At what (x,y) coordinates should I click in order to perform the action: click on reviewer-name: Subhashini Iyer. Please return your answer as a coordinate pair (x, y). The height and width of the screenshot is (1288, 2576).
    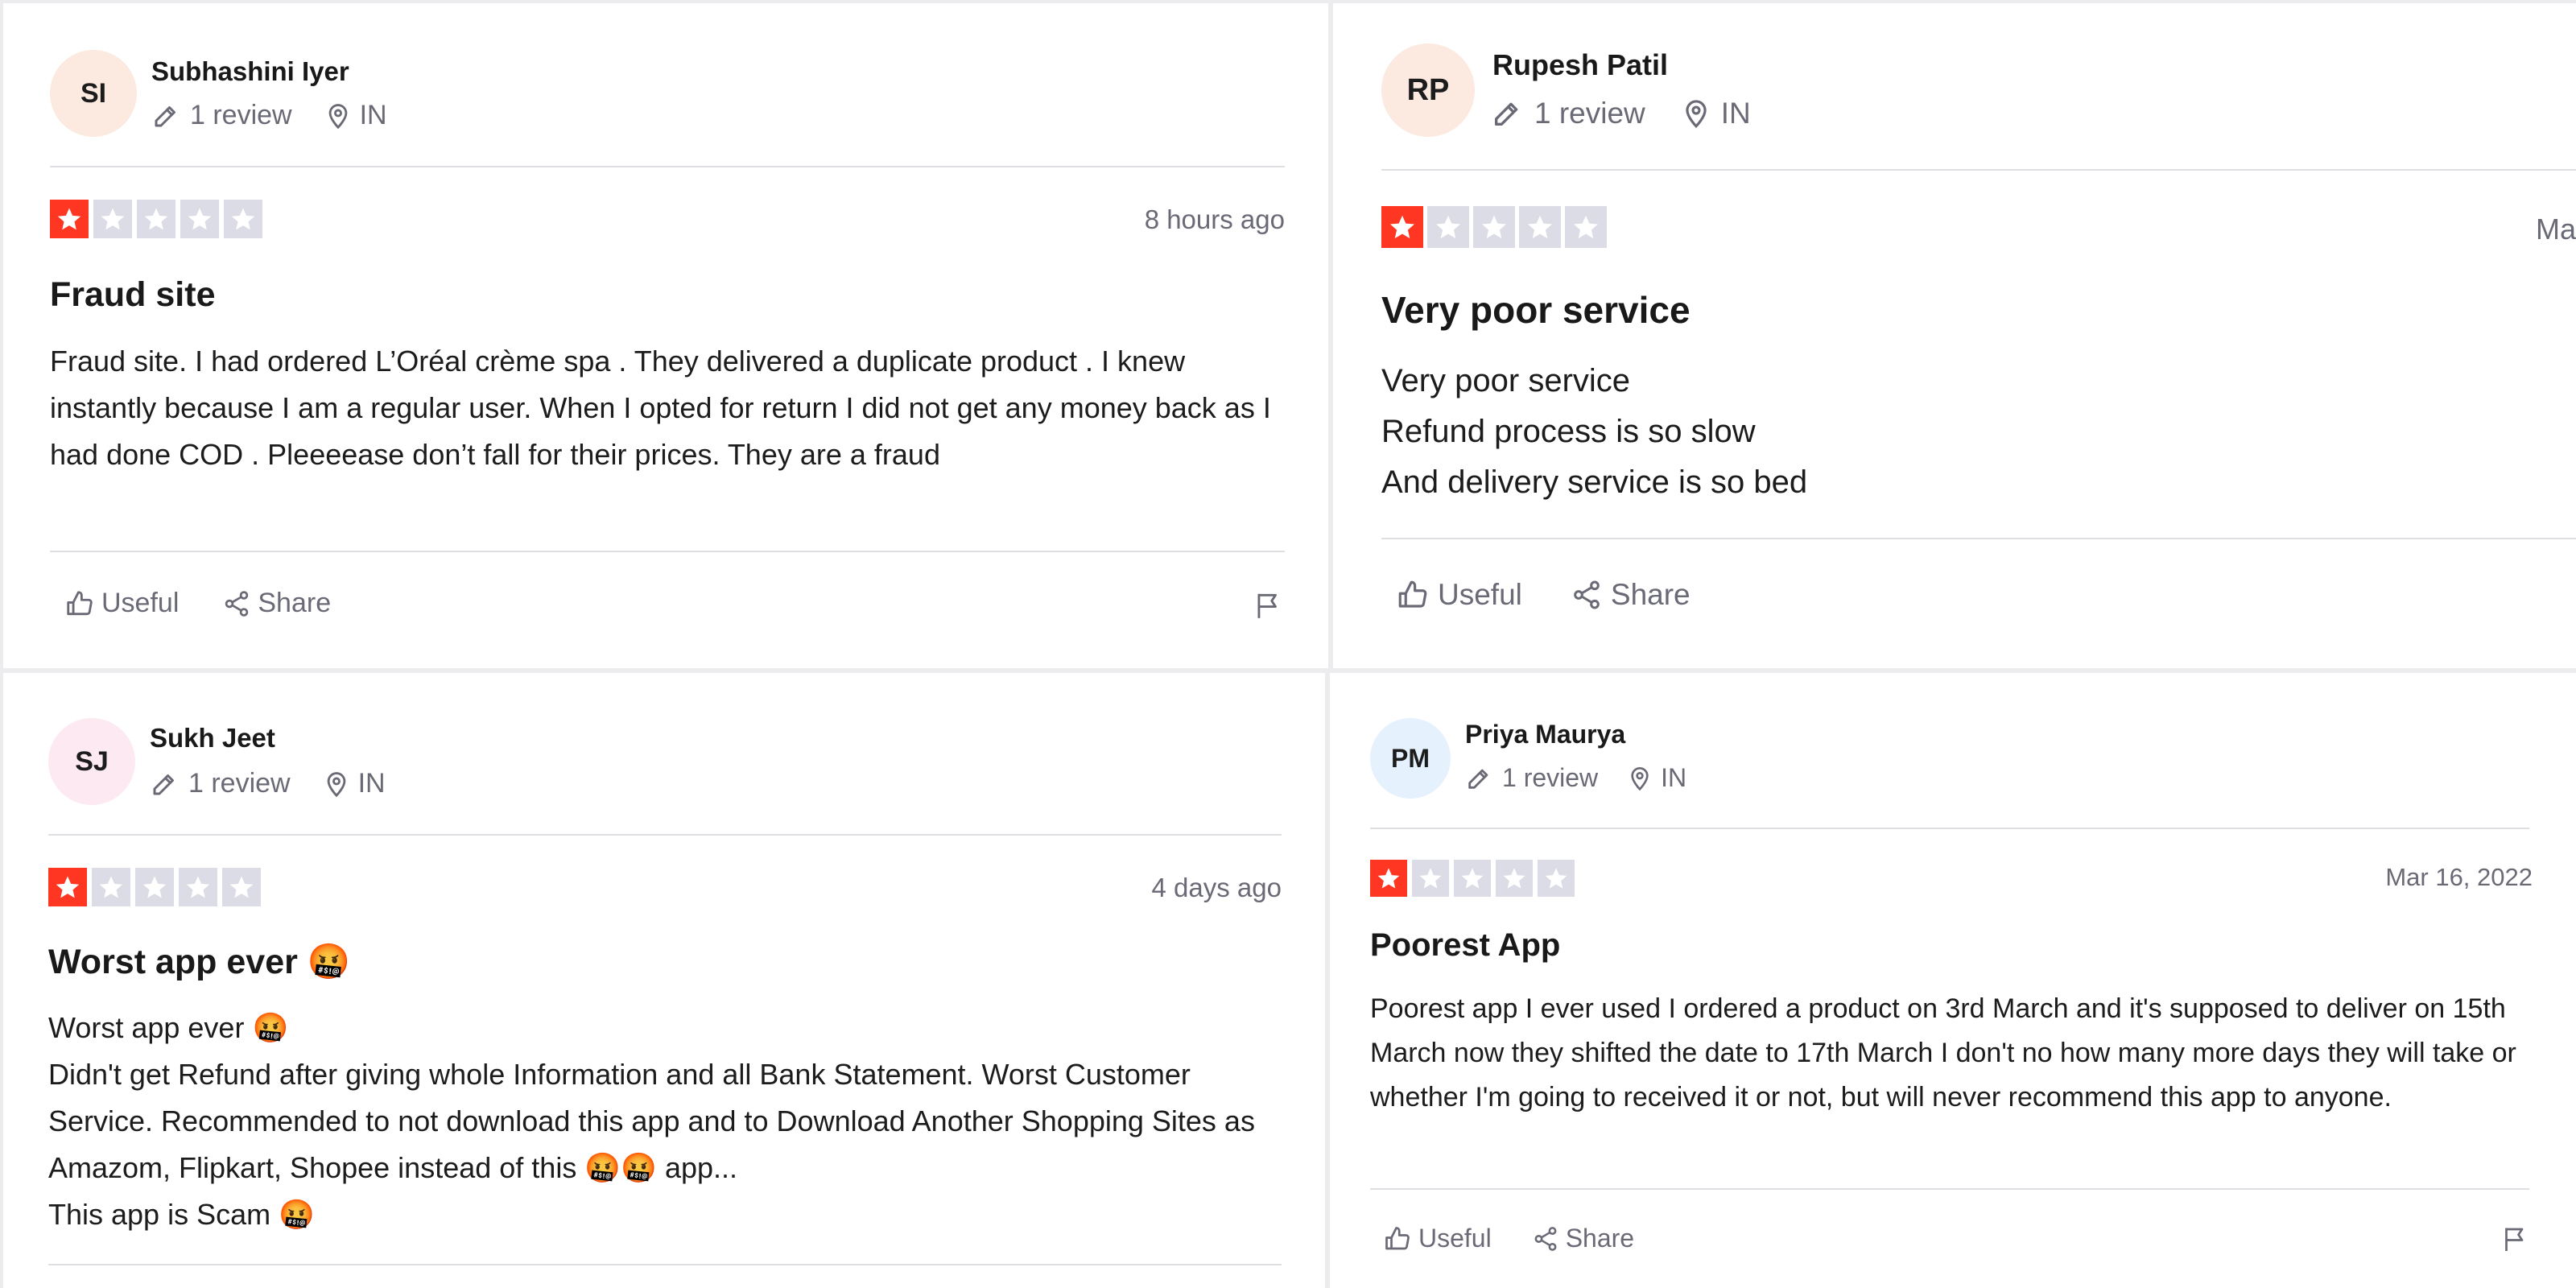
    Looking at the image, I should click on (250, 71).